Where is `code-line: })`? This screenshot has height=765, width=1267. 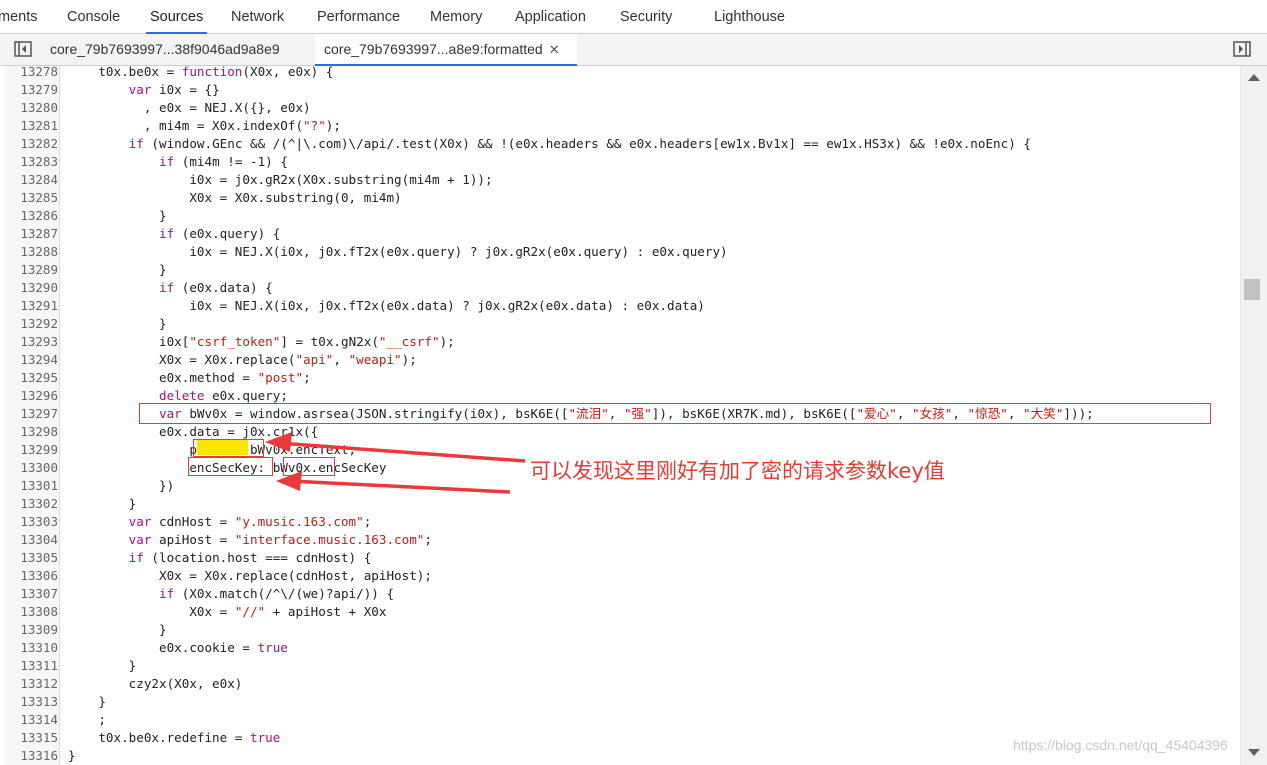
code-line: }) is located at coordinates (121, 485).